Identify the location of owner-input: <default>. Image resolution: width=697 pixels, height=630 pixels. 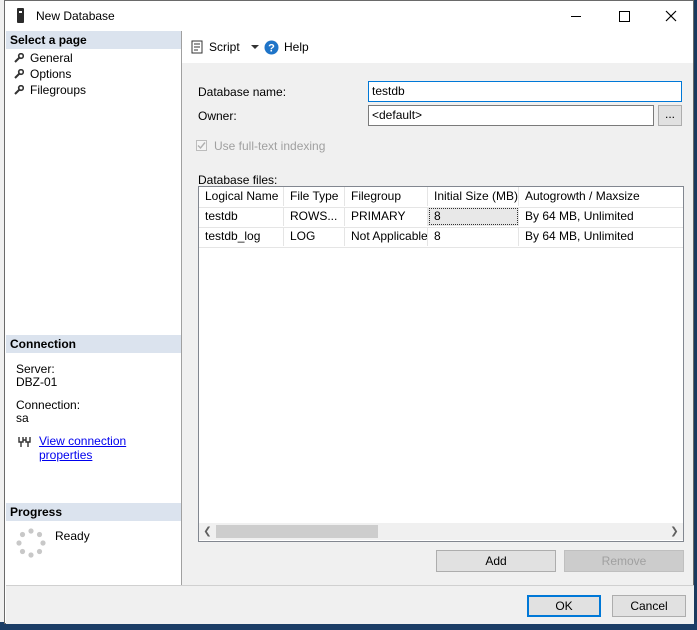
(511, 115).